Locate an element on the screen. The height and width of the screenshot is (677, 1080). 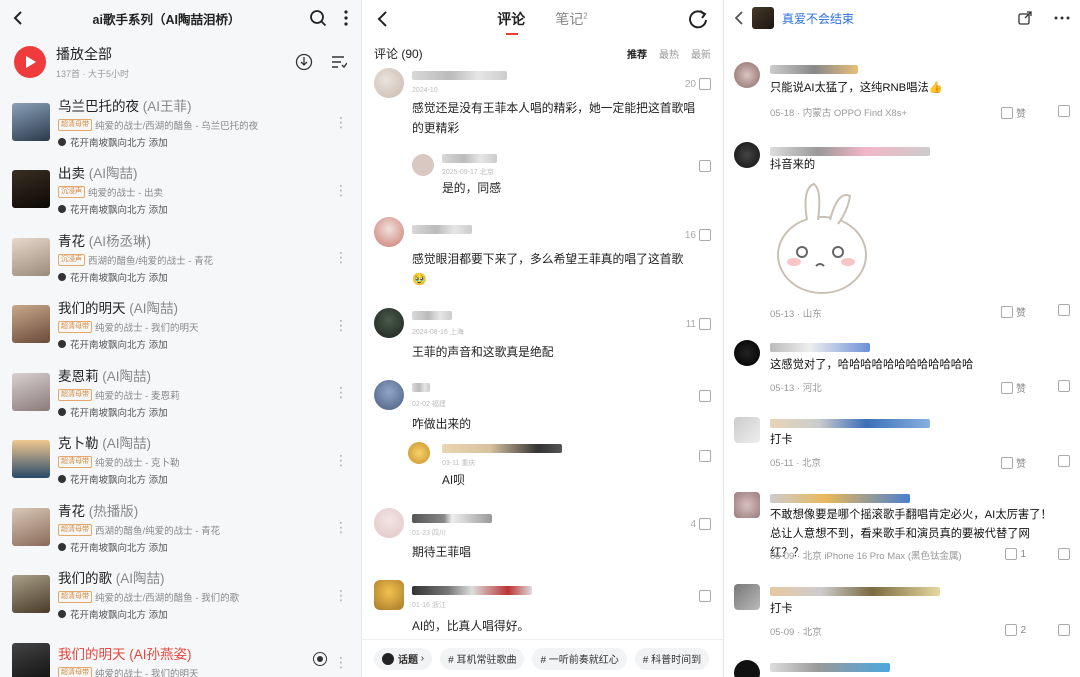
more-horizontal-icon is located at coordinates (1062, 18).